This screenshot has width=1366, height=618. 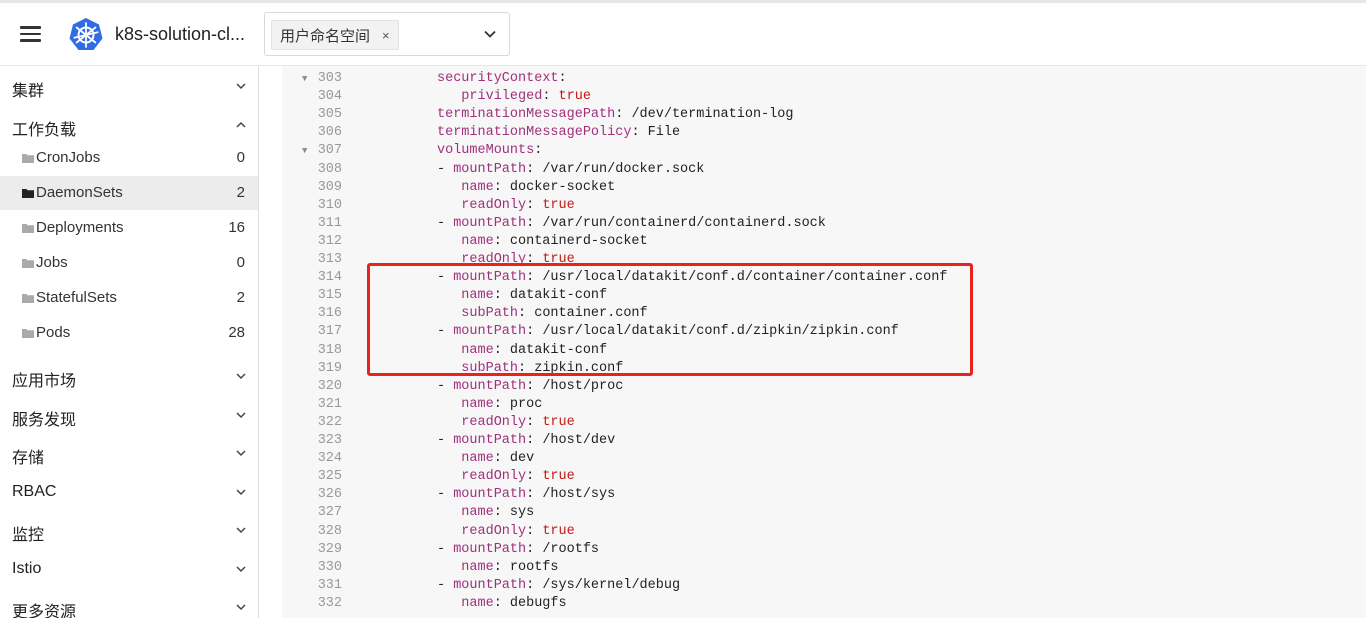 I want to click on yaml-value: proc, so click(x=526, y=404).